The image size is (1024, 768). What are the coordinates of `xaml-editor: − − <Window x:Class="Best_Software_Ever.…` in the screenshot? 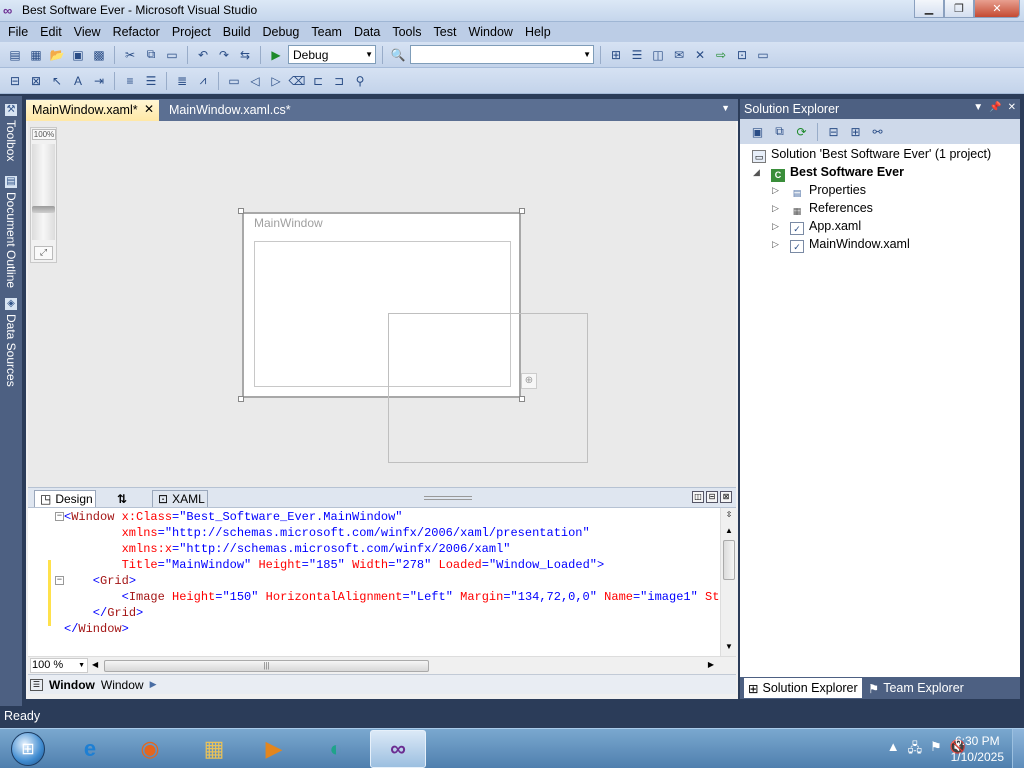 It's located at (374, 582).